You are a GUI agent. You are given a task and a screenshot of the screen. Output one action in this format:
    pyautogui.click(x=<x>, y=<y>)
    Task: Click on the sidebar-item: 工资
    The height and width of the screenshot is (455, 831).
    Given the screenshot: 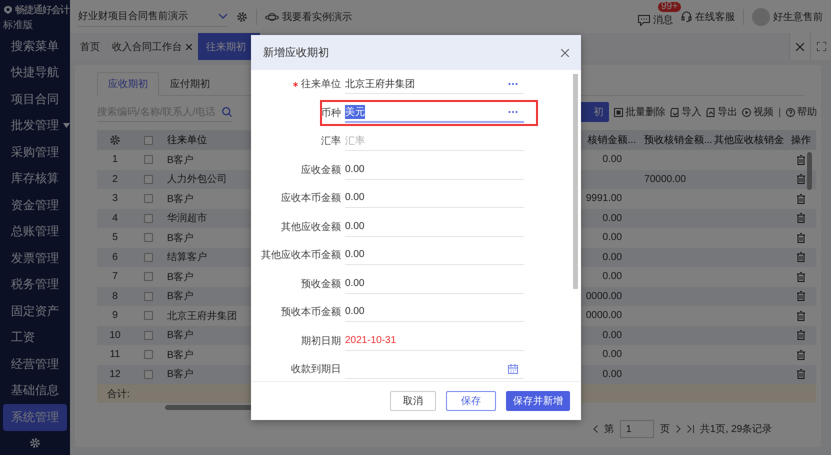 What is the action you would take?
    pyautogui.click(x=35, y=337)
    